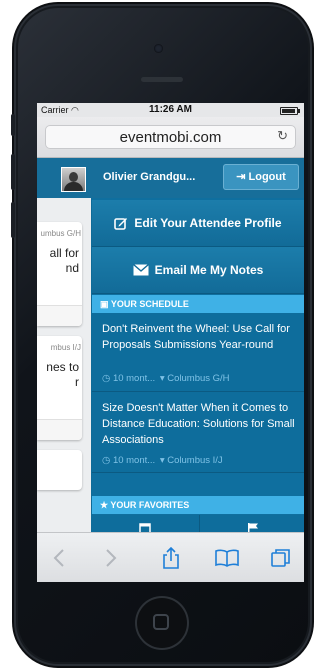  I want to click on calendar-icon, so click(144, 527).